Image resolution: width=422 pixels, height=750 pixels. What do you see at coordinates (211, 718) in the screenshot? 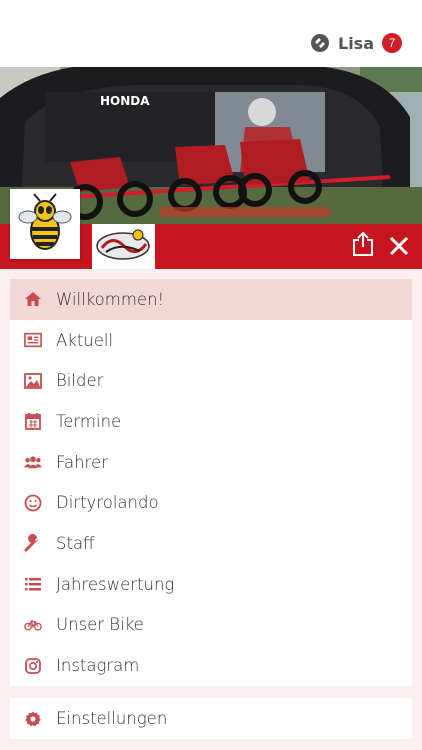
I see `menu-item-einstellungen: Einstellungen` at bounding box center [211, 718].